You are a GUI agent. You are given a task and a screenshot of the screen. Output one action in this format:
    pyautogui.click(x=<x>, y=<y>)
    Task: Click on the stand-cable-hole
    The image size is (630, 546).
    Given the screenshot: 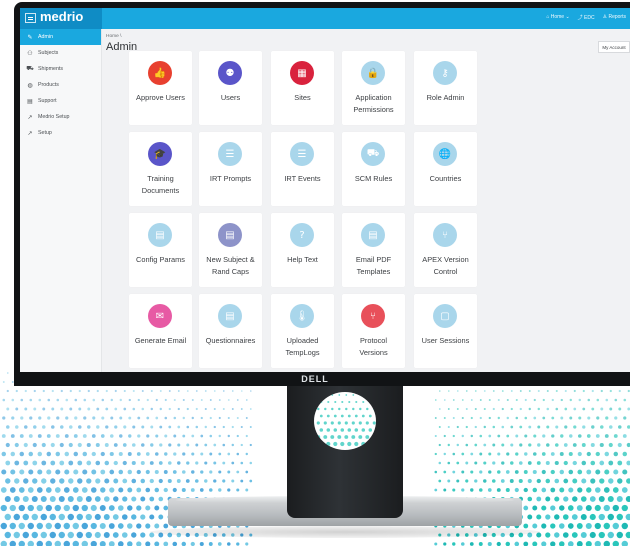 What is the action you would take?
    pyautogui.click(x=345, y=421)
    